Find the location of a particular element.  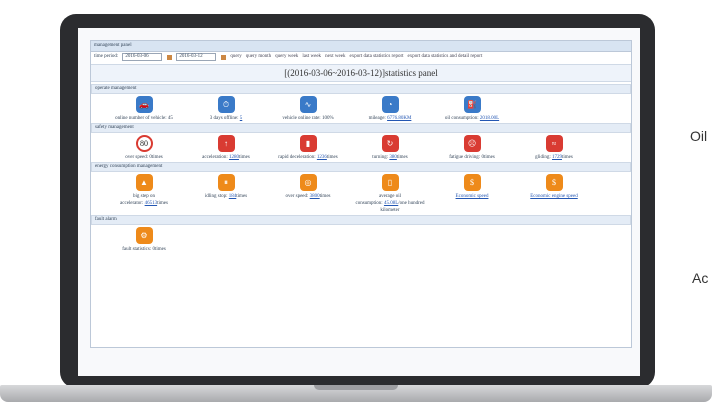

stat-label: idling stop: 184times is located at coordinates (226, 196).